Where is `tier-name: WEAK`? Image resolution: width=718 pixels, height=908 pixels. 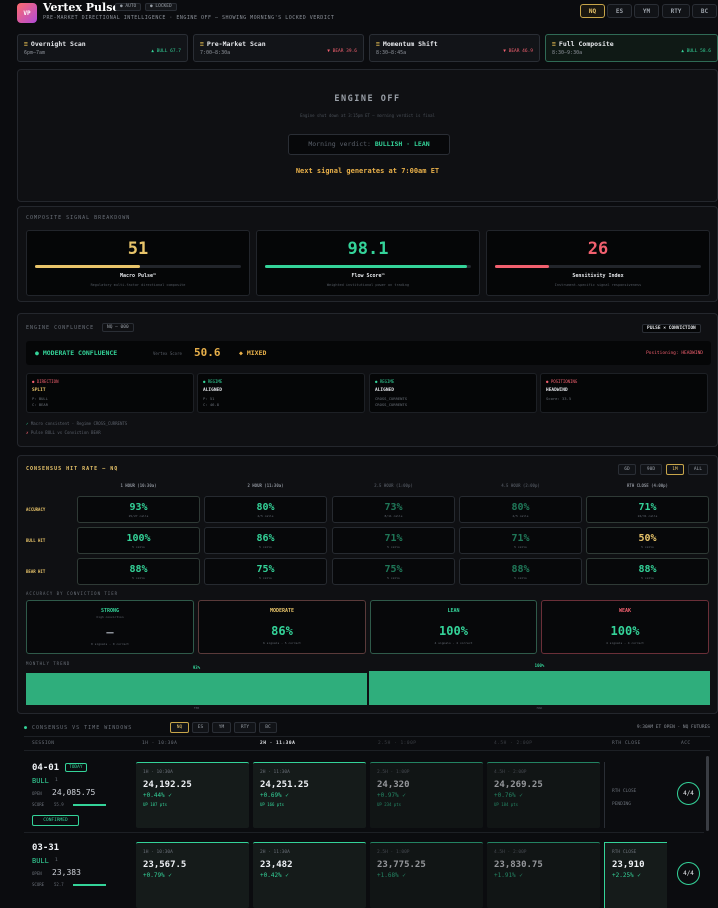
tier-name: WEAK is located at coordinates (625, 611).